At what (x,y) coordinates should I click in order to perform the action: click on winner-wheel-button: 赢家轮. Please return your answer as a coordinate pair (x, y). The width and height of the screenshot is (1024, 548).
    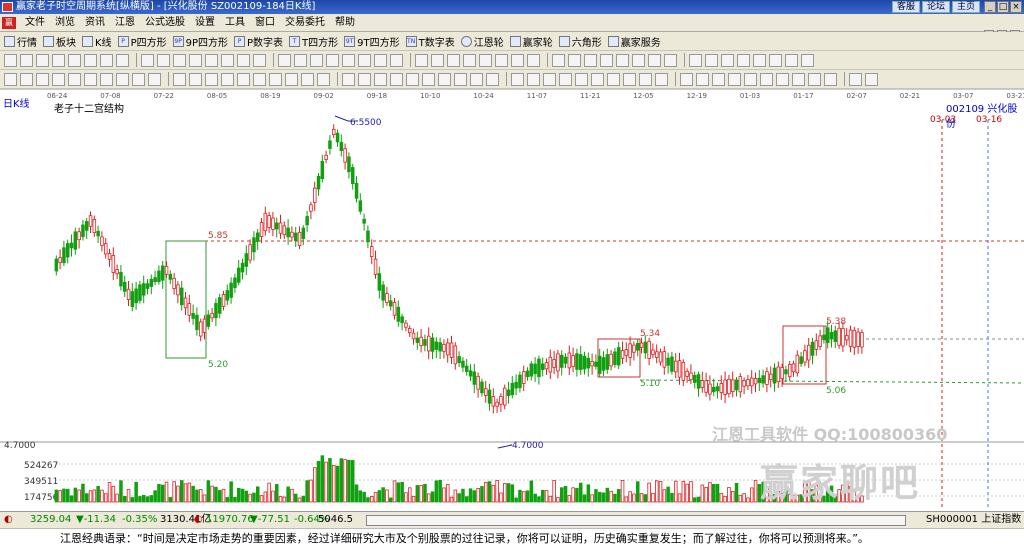
    Looking at the image, I should click on (531, 41).